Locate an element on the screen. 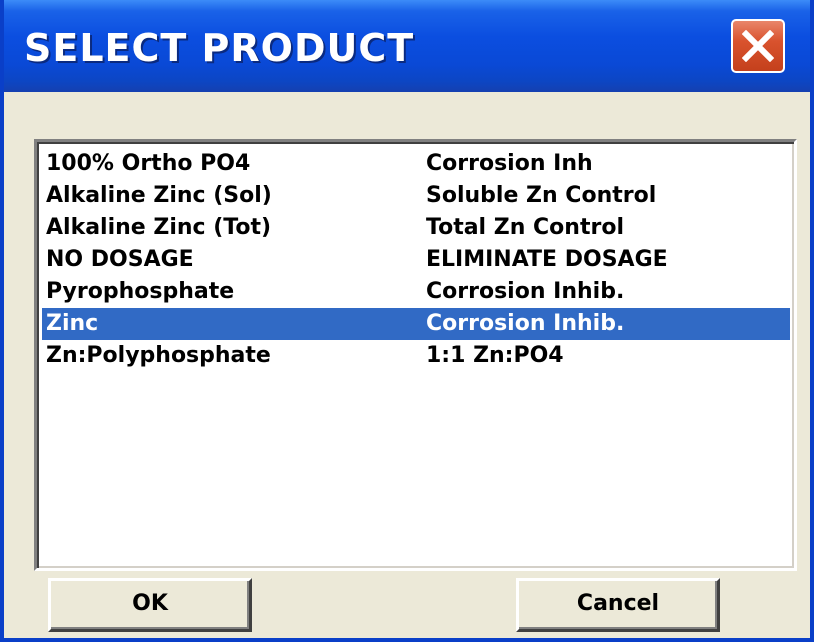  product-name: Zinc is located at coordinates (72, 323).